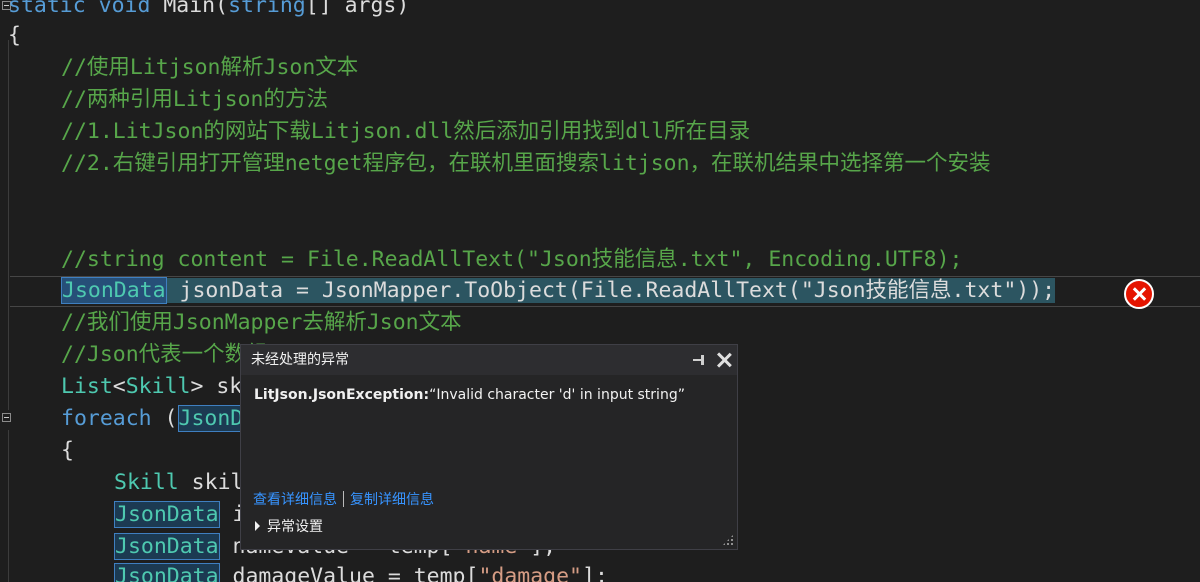 The image size is (1200, 582). Describe the element at coordinates (153, 419) in the screenshot. I see `code-line-foreach: foreach (JsonD` at that location.